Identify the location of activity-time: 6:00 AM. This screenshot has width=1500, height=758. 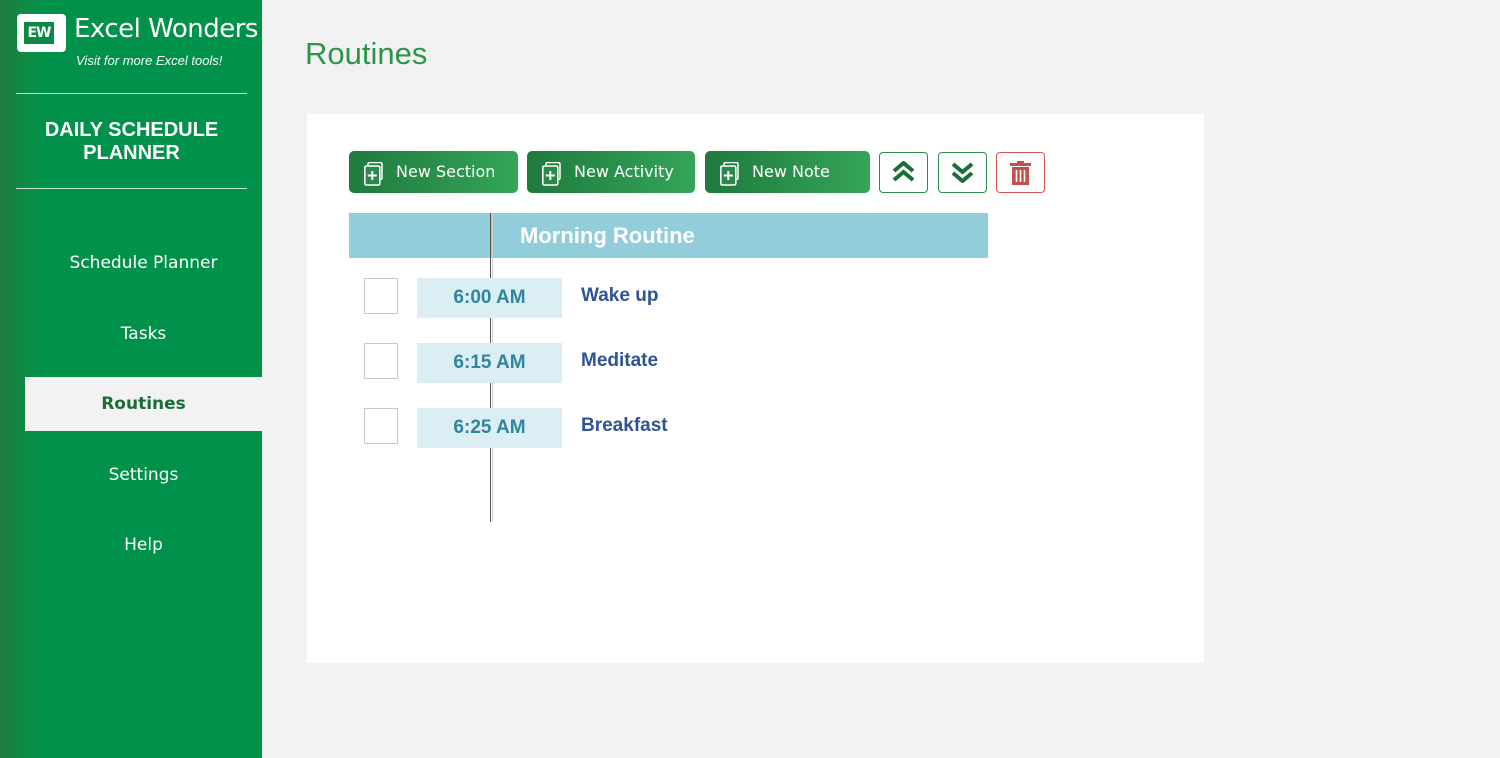
(489, 298).